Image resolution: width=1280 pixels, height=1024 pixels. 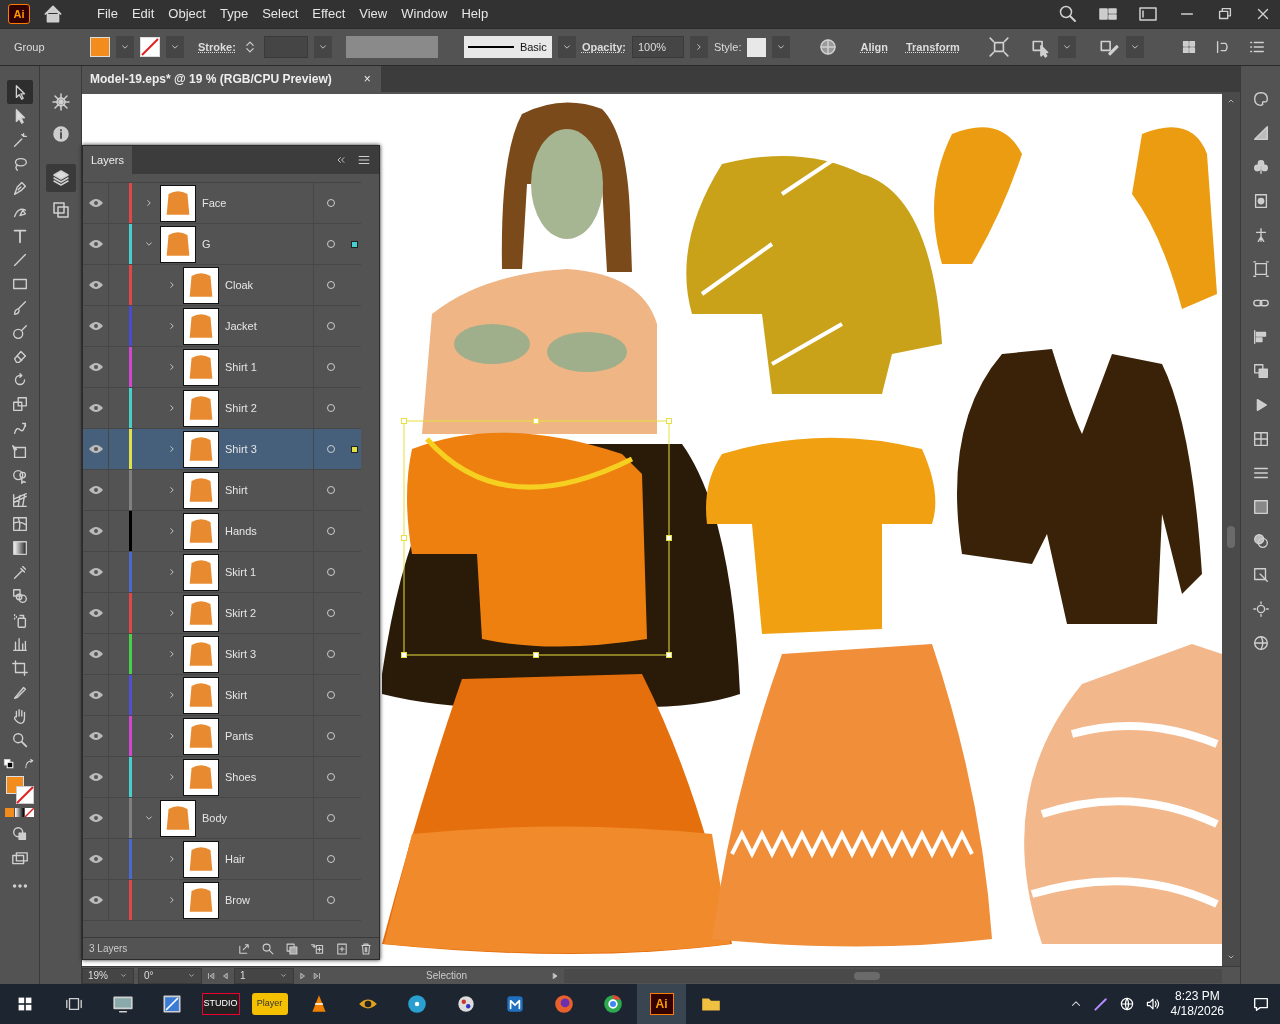 What do you see at coordinates (280, 14) in the screenshot?
I see `menu-item: Select` at bounding box center [280, 14].